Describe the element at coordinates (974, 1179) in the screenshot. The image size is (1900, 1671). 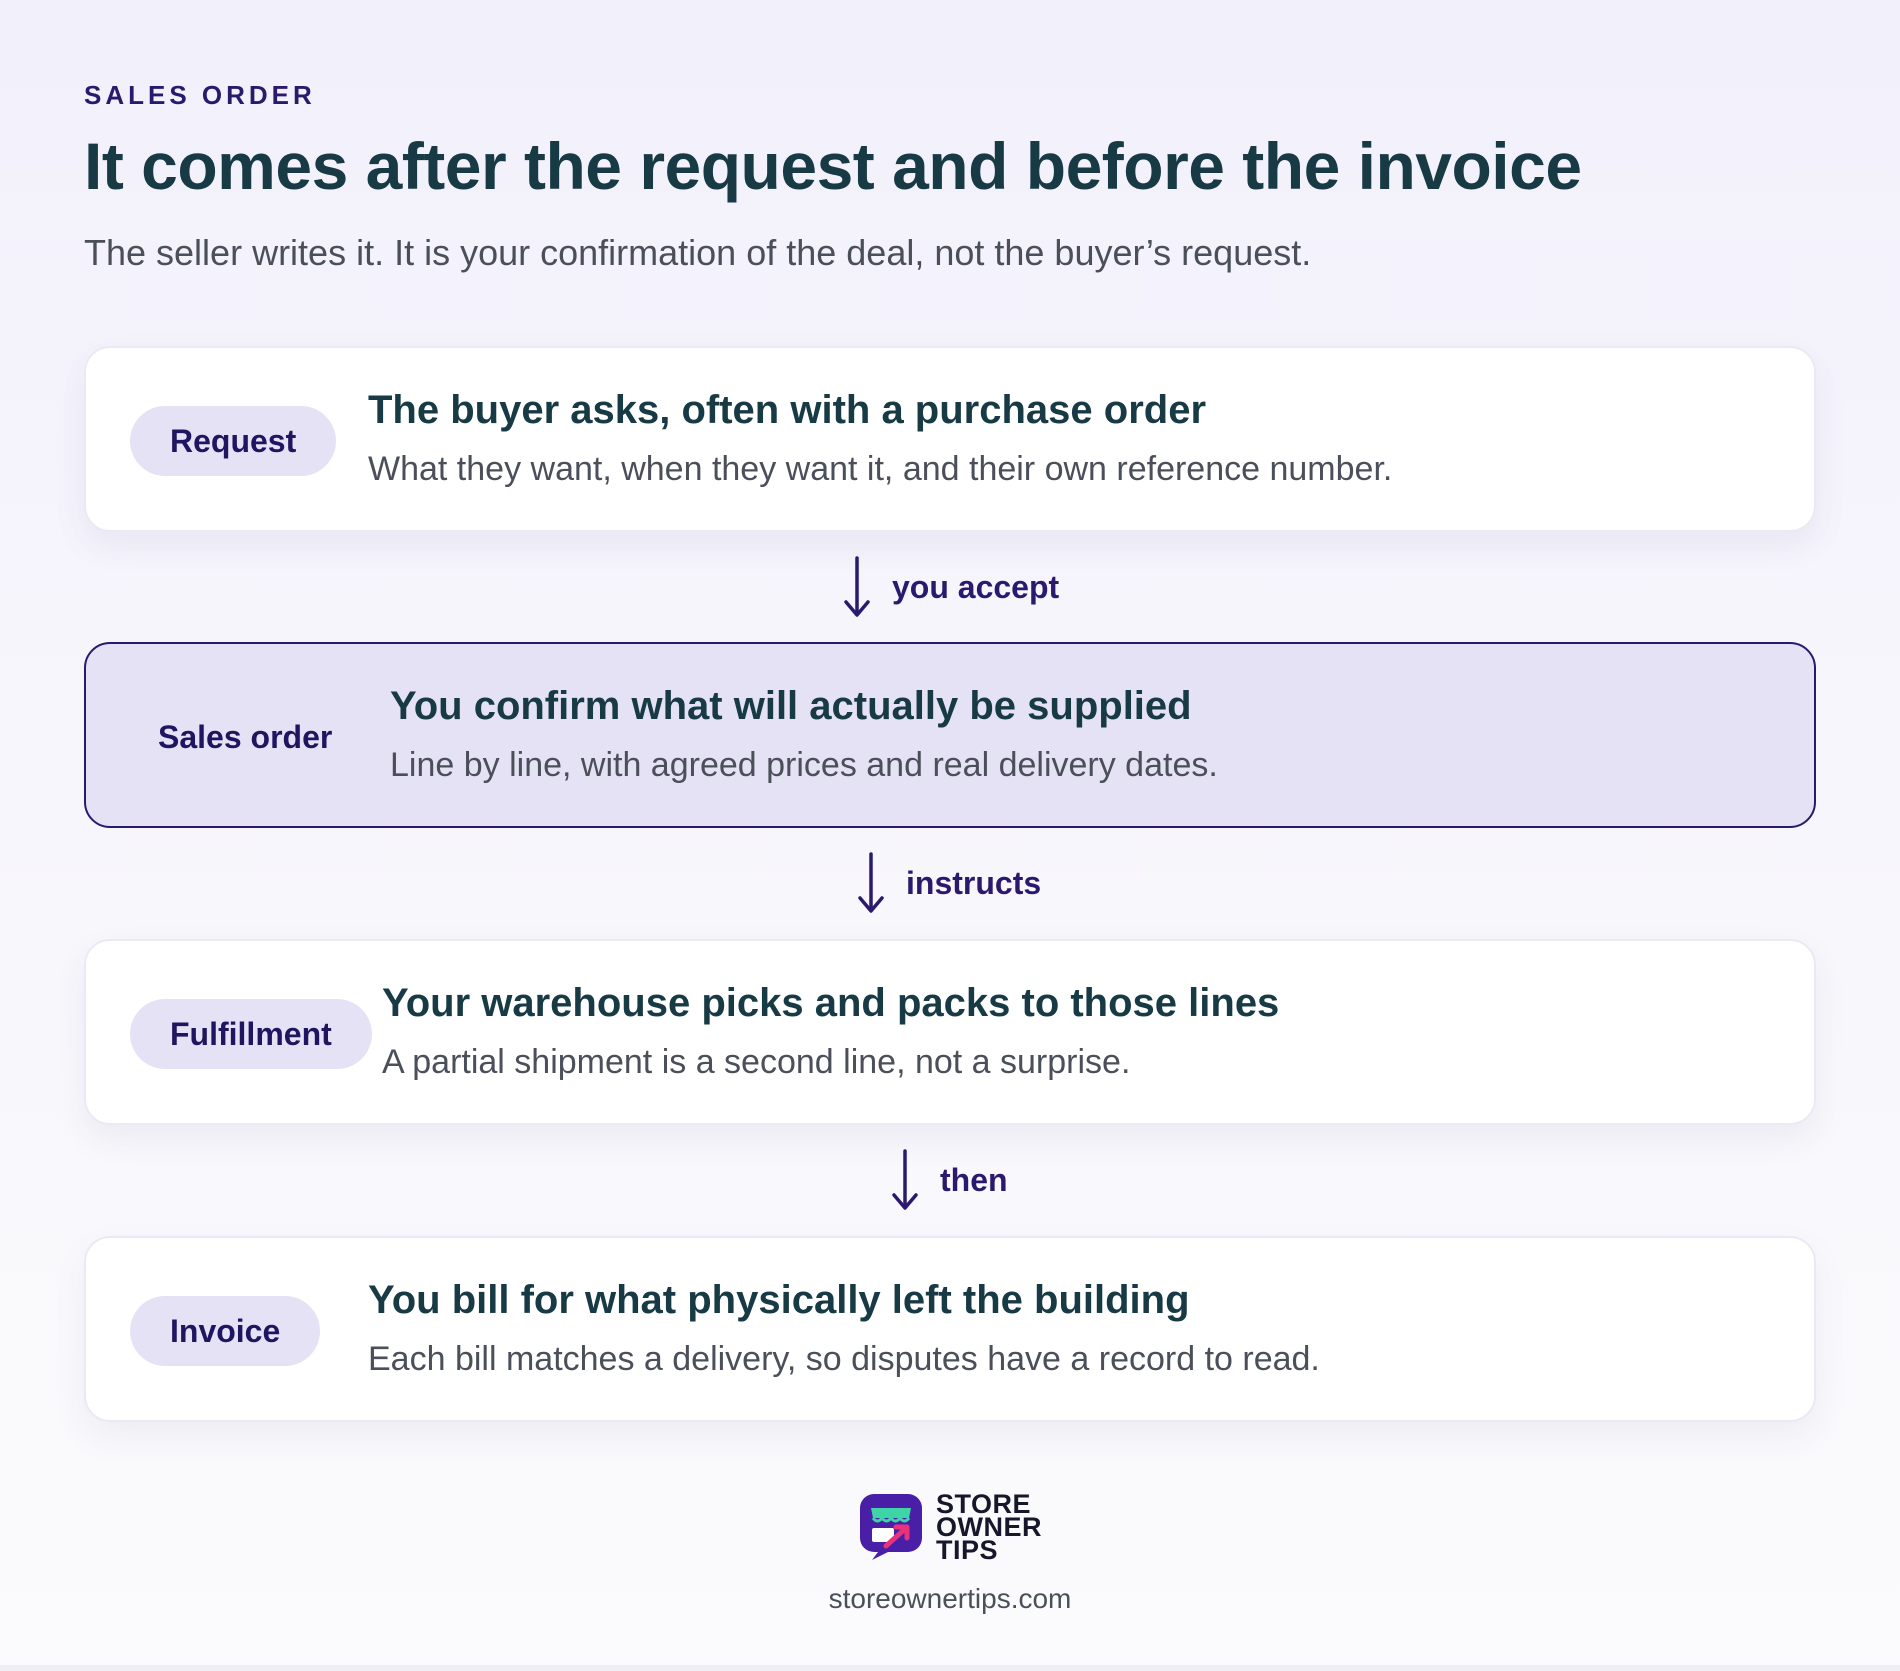
I see `connector-label: then` at that location.